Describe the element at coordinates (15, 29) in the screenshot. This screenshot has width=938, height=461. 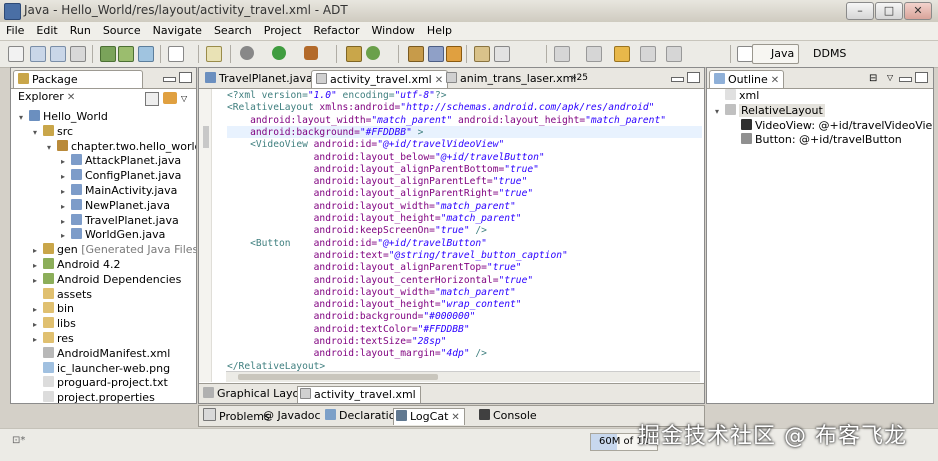
I see `menu-file: File` at that location.